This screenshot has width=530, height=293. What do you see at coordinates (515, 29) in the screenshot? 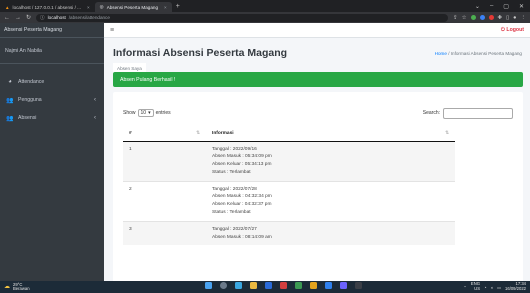
I see `logout-label: Logout` at bounding box center [515, 29].